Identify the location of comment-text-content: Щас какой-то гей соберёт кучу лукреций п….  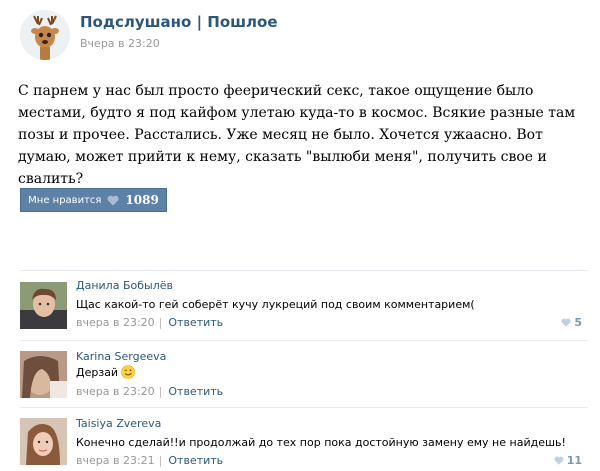
(275, 304).